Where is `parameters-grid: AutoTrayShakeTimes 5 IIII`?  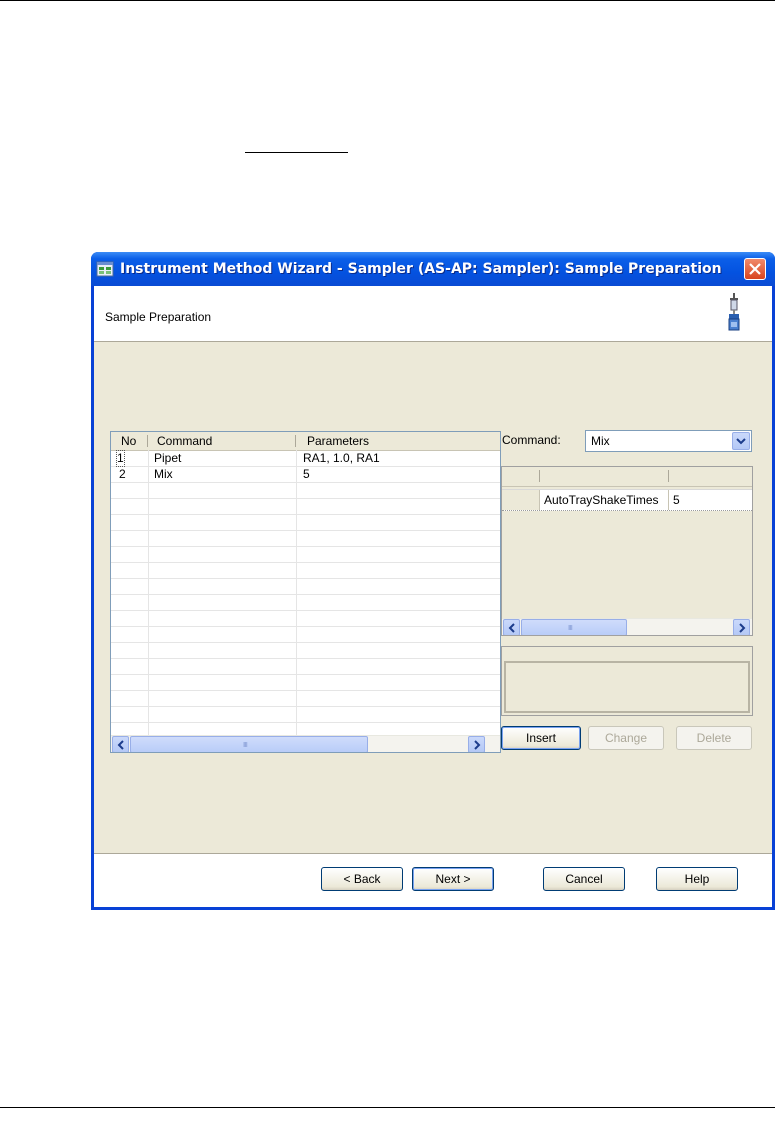
parameters-grid: AutoTrayShakeTimes 5 IIII is located at coordinates (627, 551).